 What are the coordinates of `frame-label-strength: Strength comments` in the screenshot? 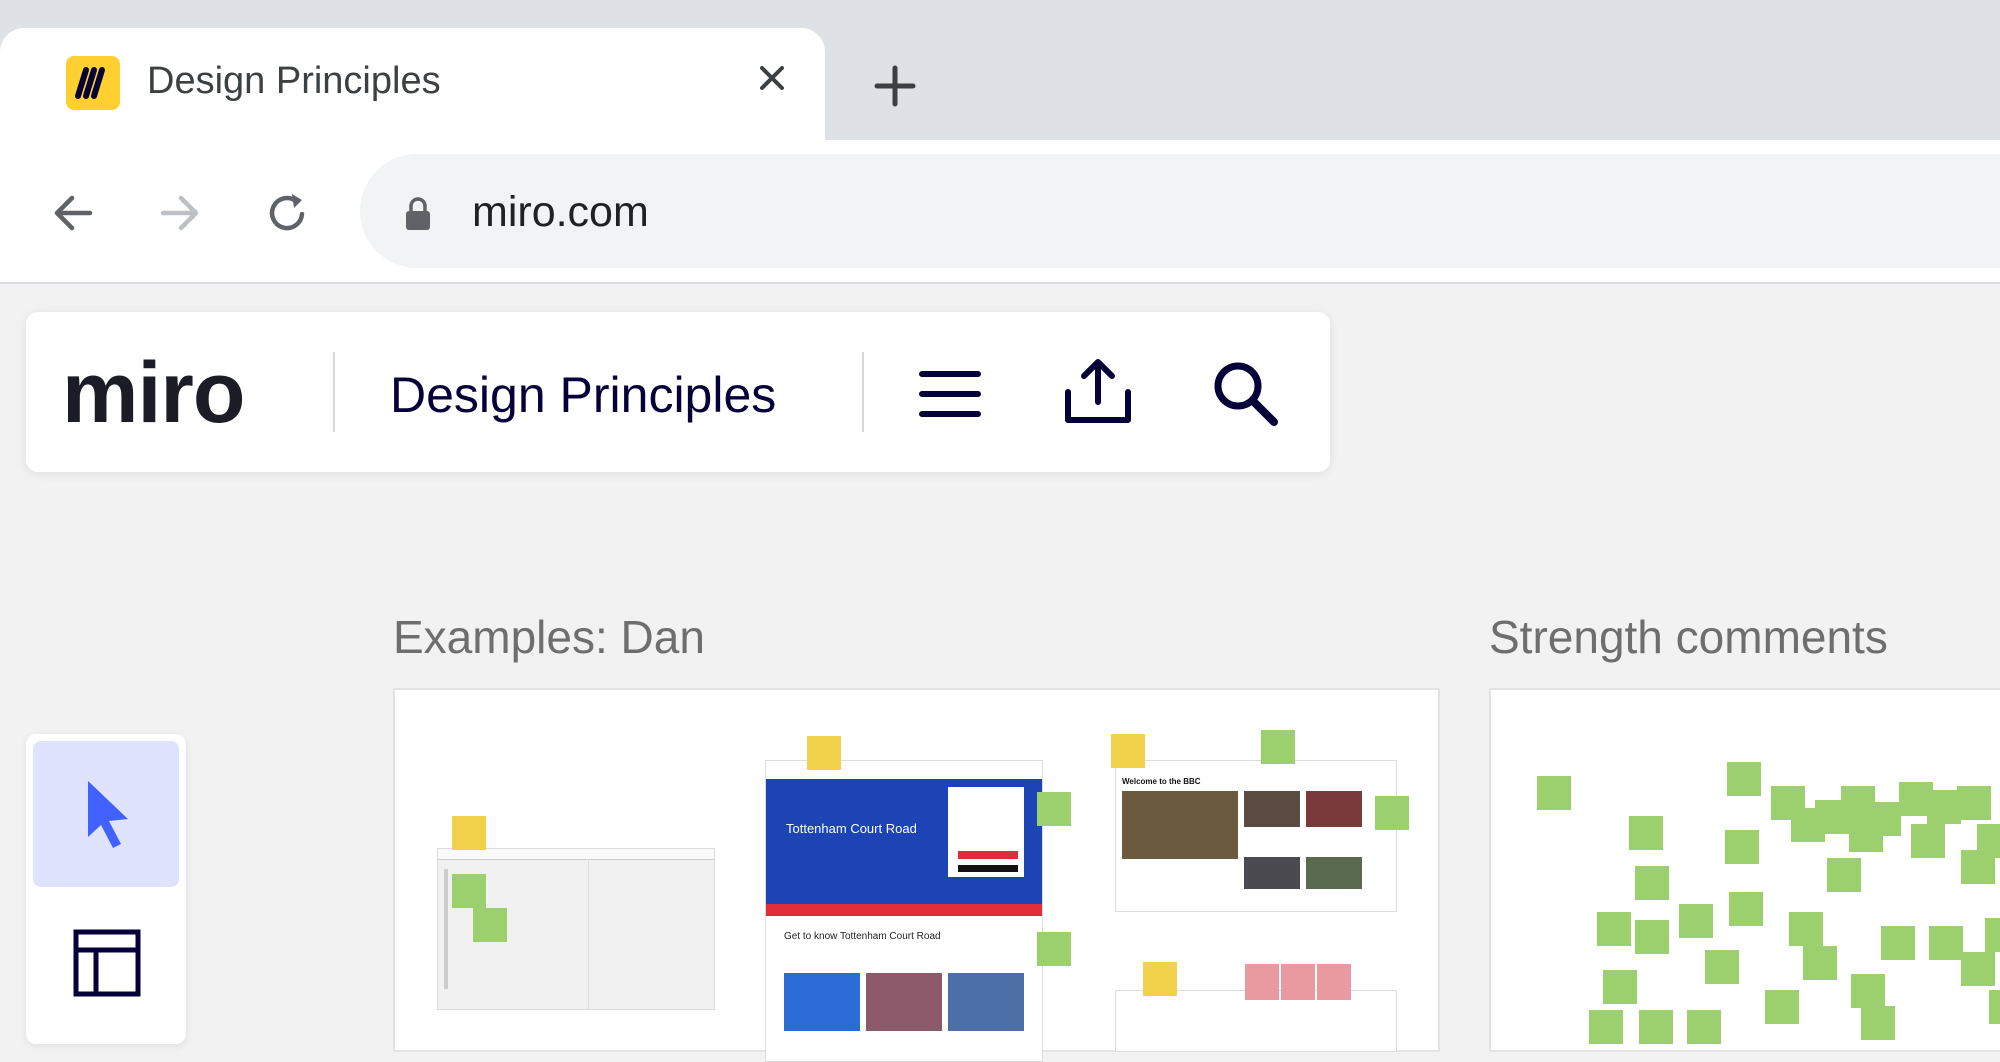 It's located at (1688, 637).